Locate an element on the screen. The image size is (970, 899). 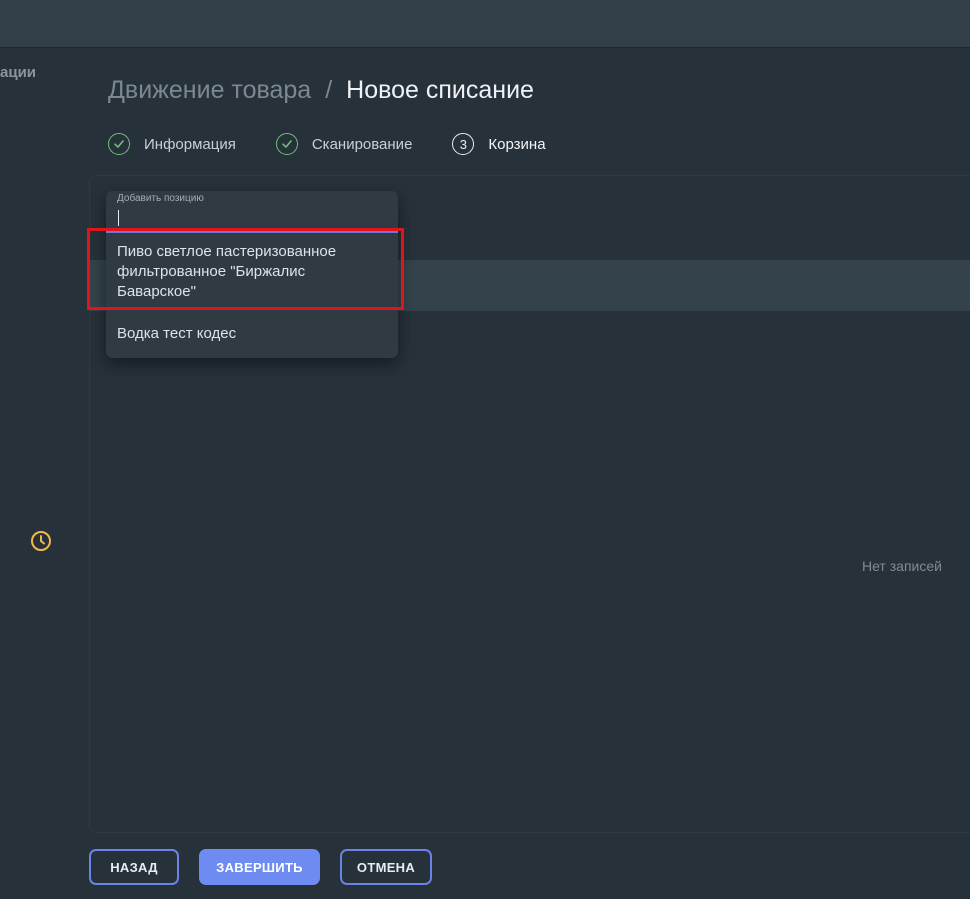
step-information: Информация is located at coordinates (172, 144).